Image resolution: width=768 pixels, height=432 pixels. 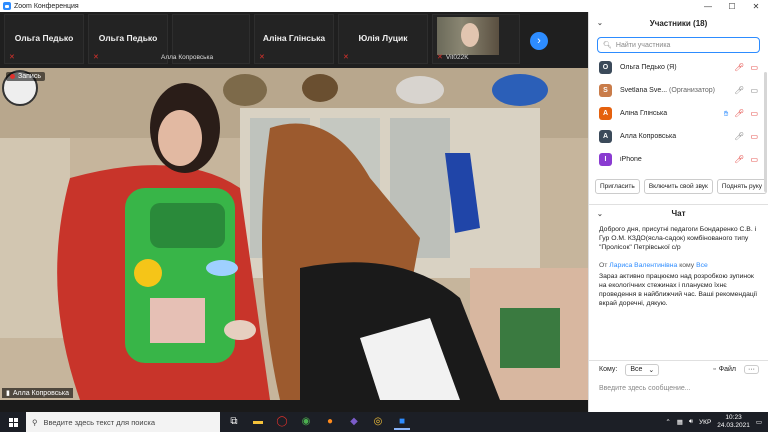 I want to click on zoom-logo-icon, so click(x=7, y=6).